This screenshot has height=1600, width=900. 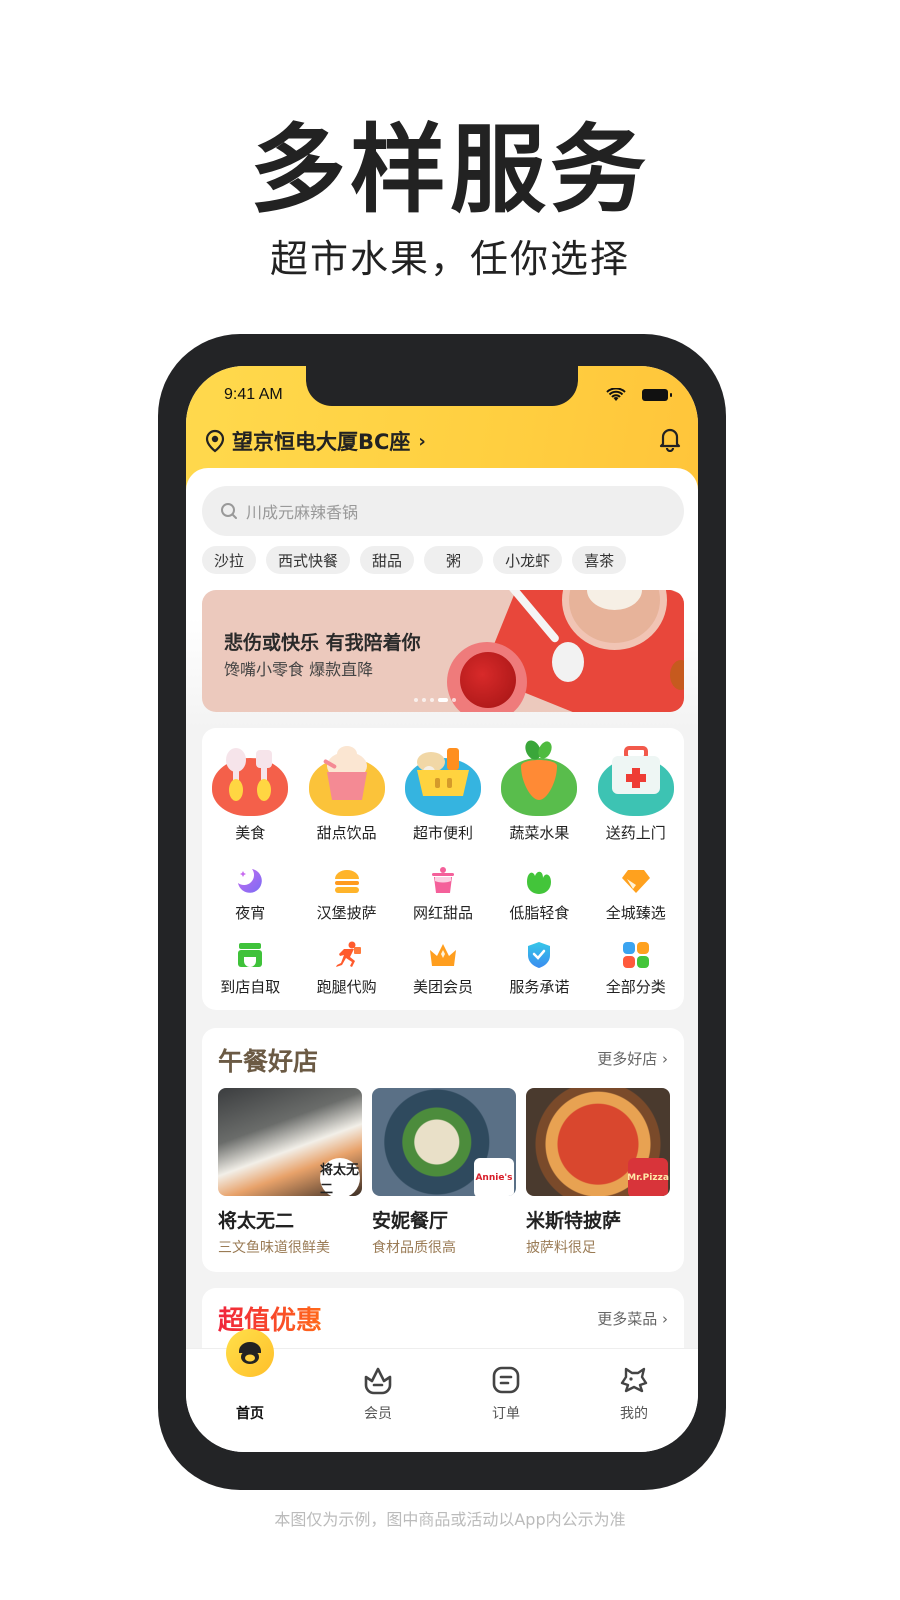 I want to click on category-label: 甜点饮品, so click(x=346, y=833).